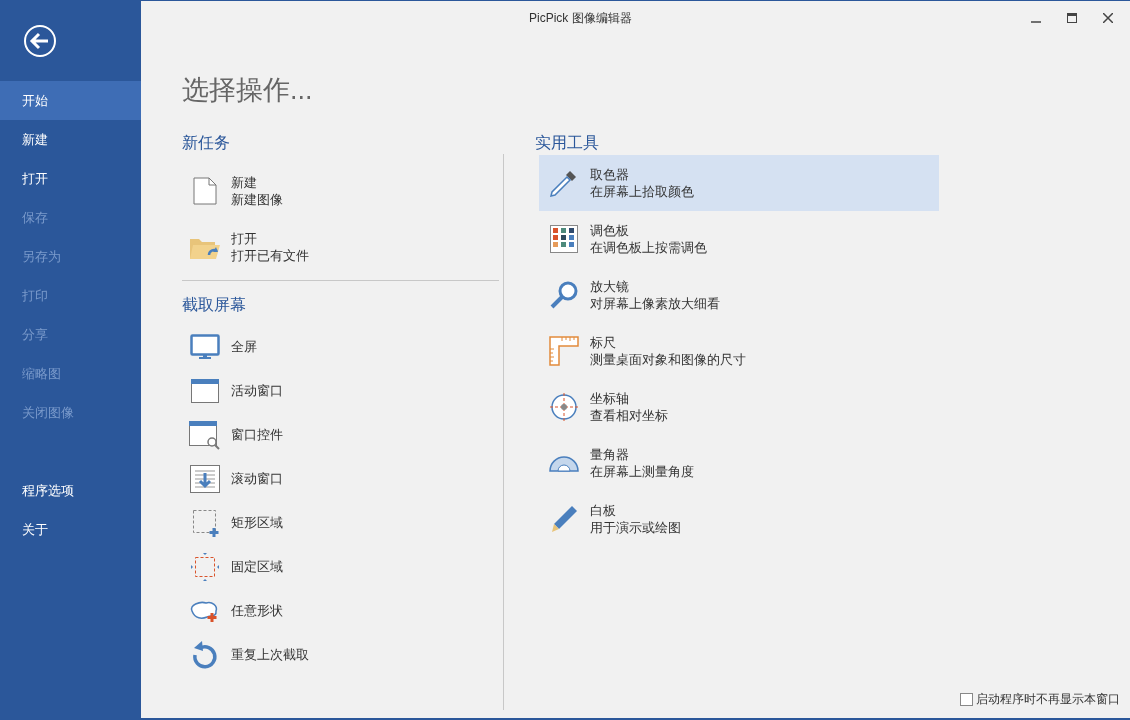  I want to click on tool-description: 查看相对坐标, so click(629, 415).